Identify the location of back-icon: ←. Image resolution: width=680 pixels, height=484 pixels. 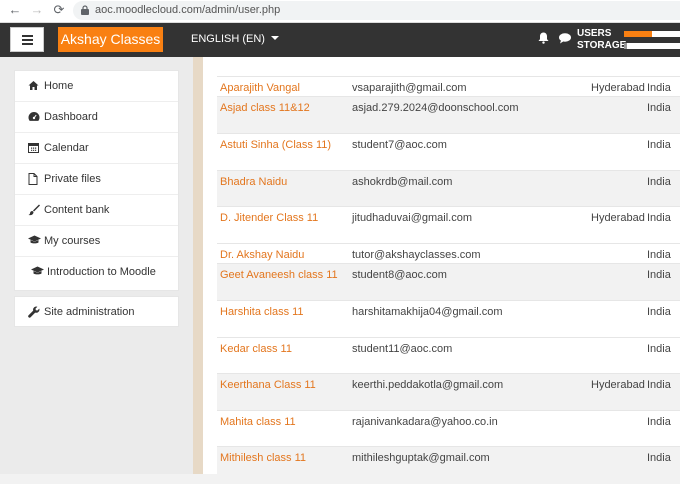
(15, 10).